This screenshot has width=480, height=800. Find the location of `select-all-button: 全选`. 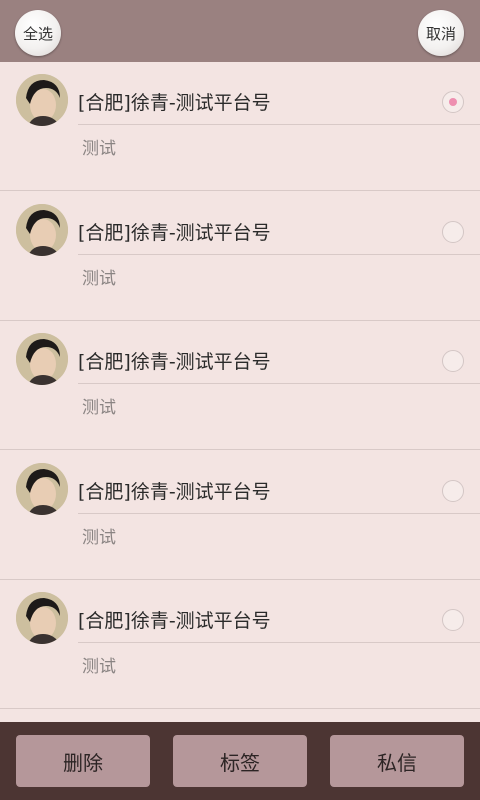

select-all-button: 全选 is located at coordinates (38, 33).